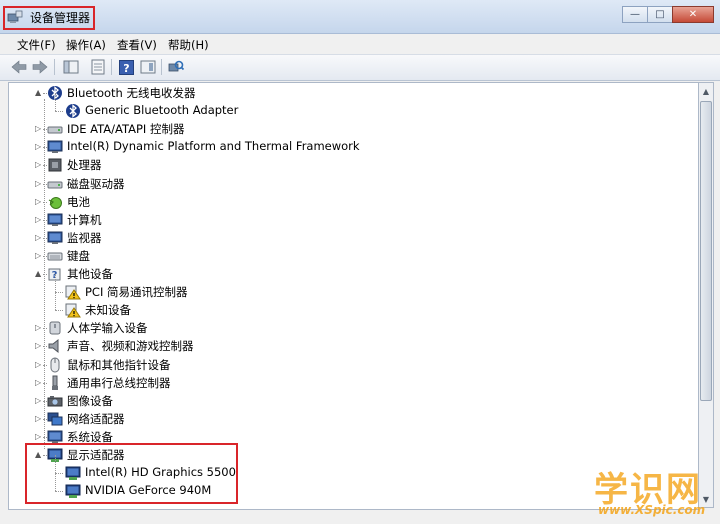 This screenshot has width=720, height=524. I want to click on watermark-url: www.XSpic.com, so click(652, 510).